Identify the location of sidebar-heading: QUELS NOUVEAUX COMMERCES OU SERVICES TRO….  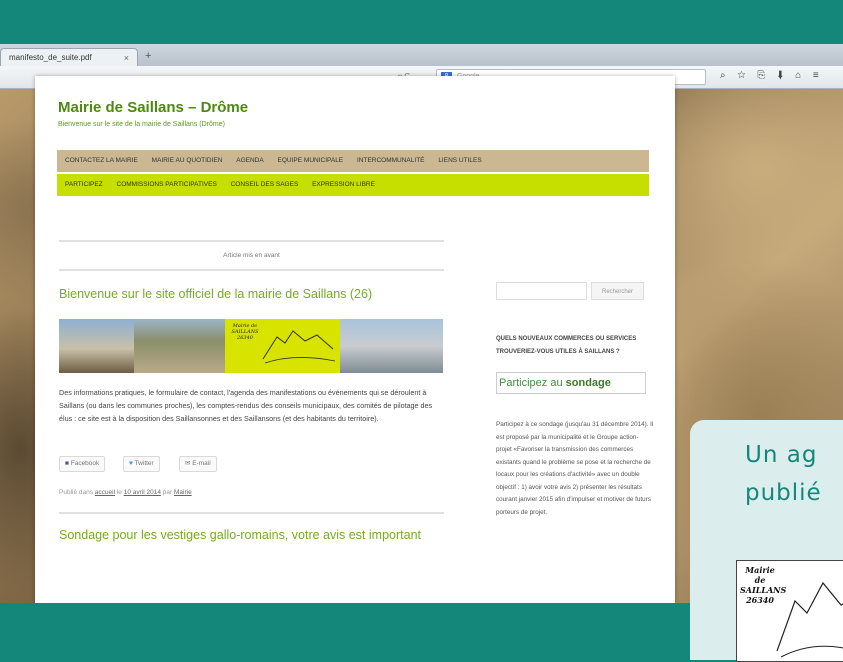
(566, 345).